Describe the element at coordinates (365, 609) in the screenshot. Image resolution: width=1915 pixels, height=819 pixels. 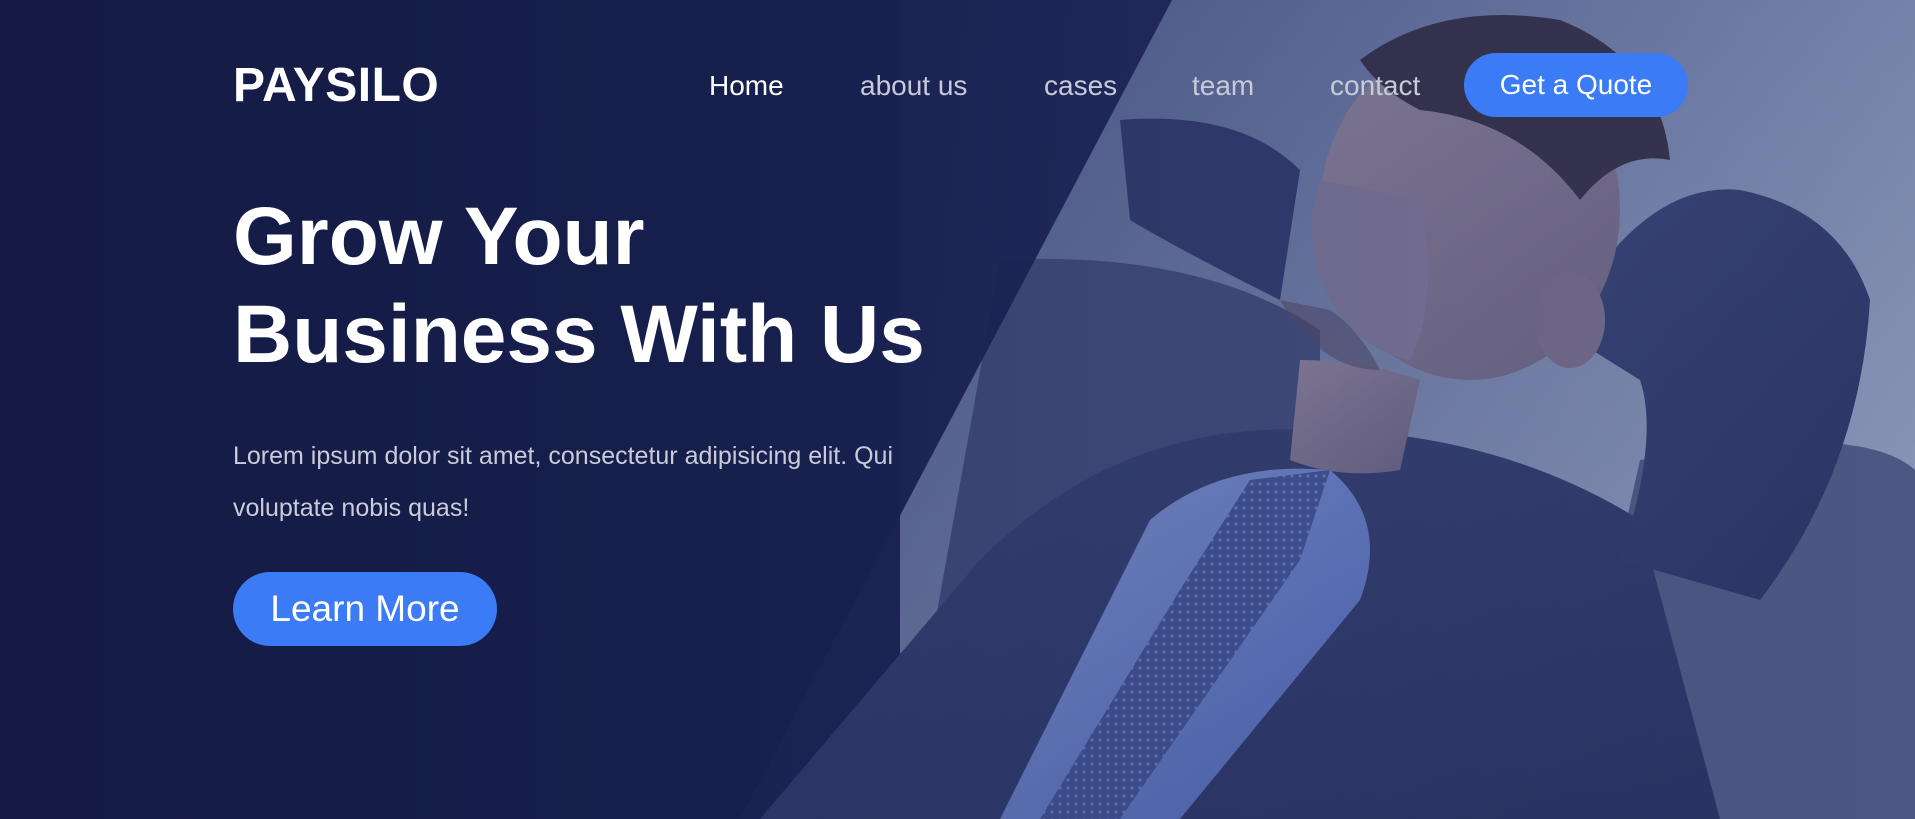
I see `learn-more-button: Learn More` at that location.